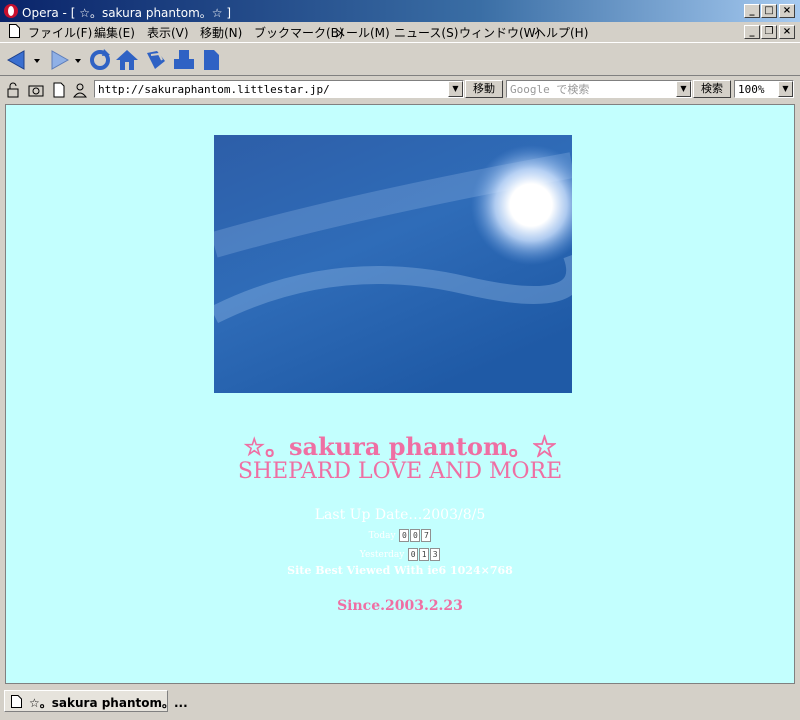 This screenshot has width=800, height=720. Describe the element at coordinates (80, 90) in the screenshot. I see `user-icon` at that location.